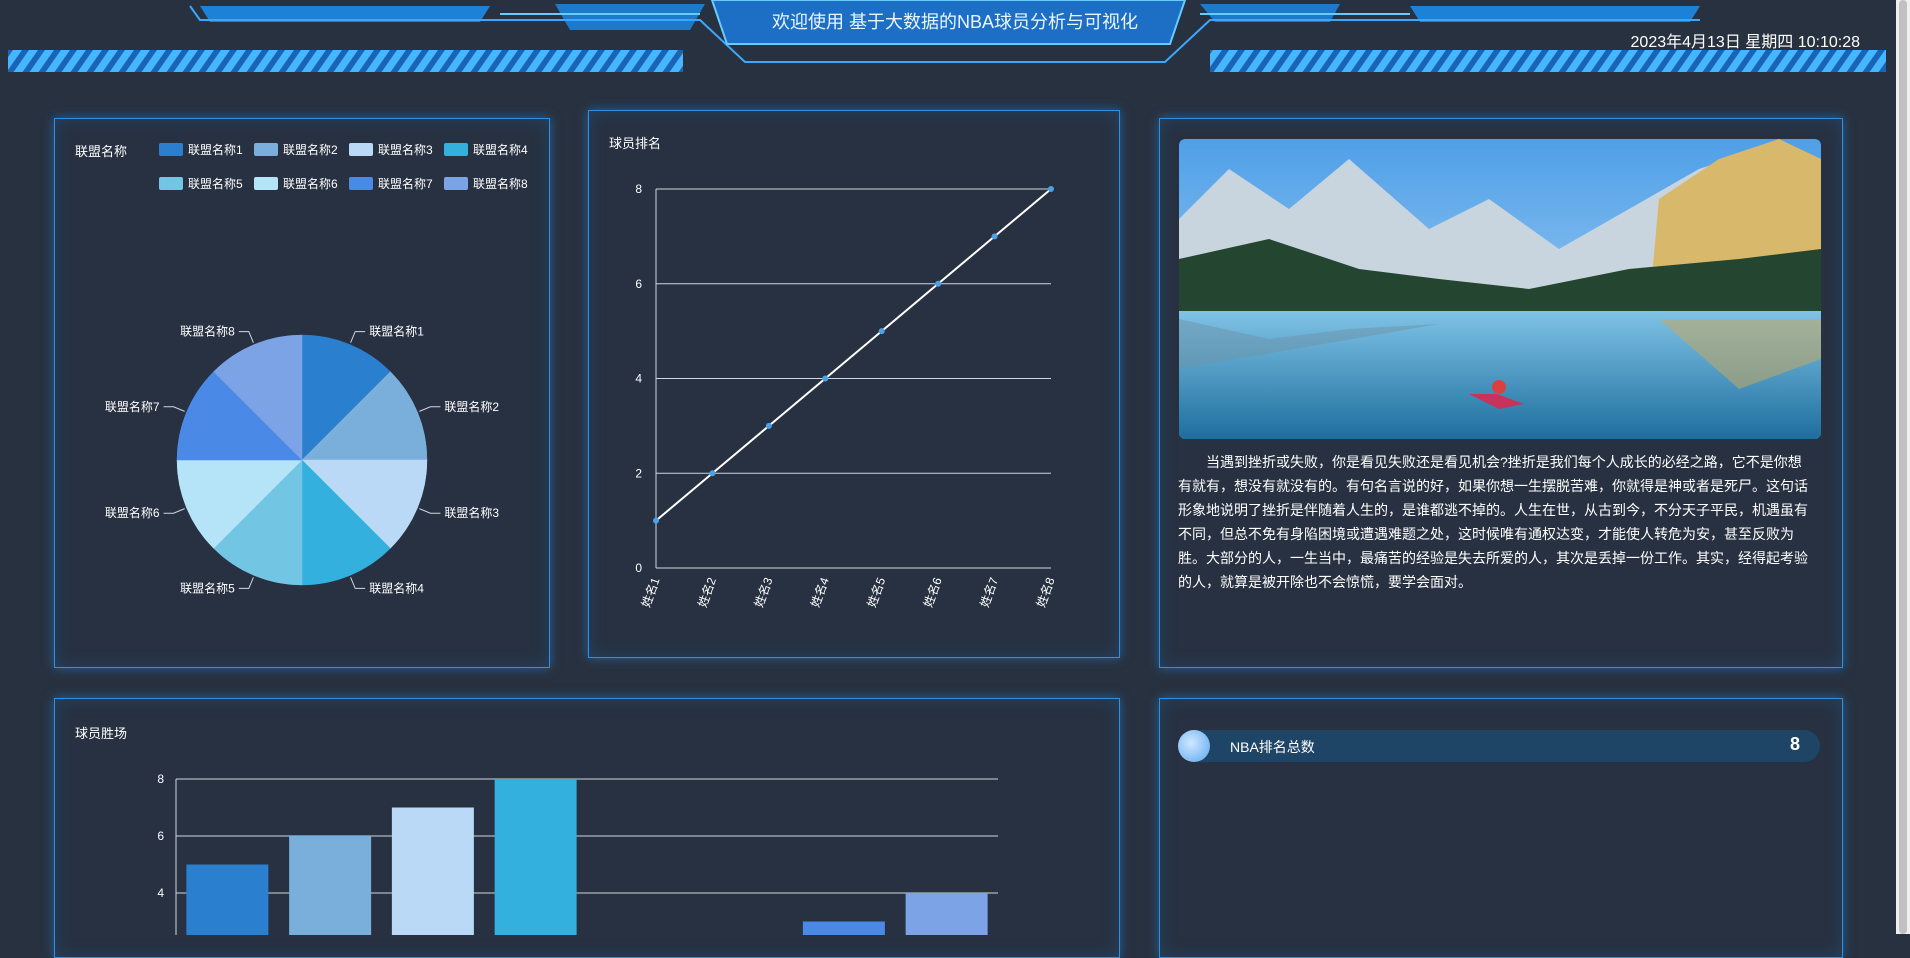  Describe the element at coordinates (954, 22) in the screenshot. I see `page-title: 欢迎使用 基于大数据的NBA球员分析与可视化` at that location.